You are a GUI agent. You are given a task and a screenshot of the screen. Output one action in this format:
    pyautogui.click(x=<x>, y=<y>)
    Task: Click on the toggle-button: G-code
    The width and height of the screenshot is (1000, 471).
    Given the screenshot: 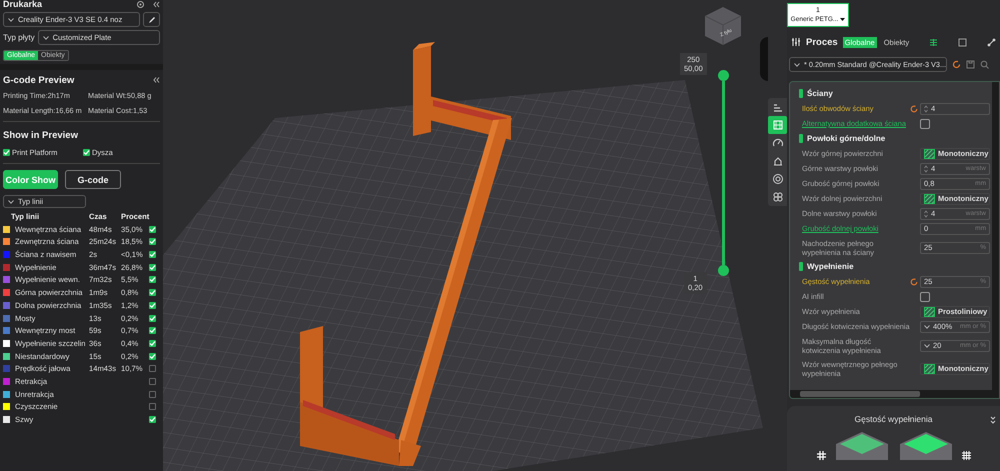 What is the action you would take?
    pyautogui.click(x=93, y=179)
    